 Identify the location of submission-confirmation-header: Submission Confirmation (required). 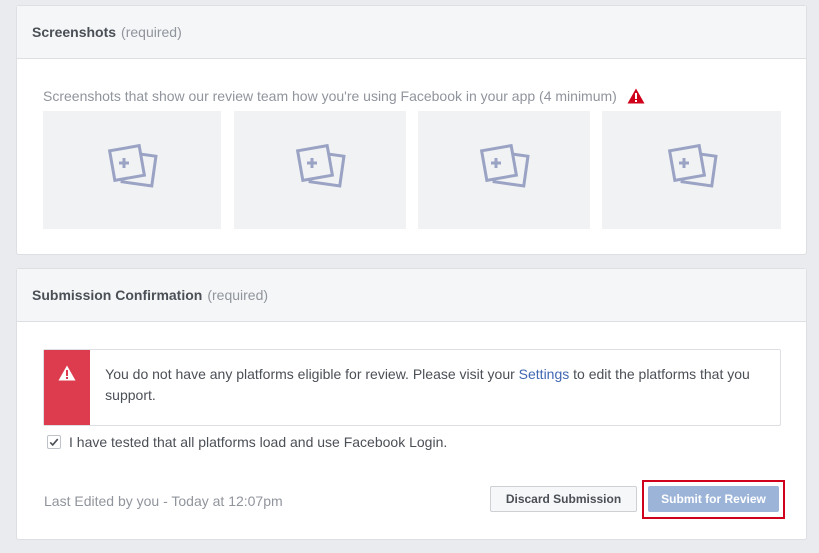
(411, 295).